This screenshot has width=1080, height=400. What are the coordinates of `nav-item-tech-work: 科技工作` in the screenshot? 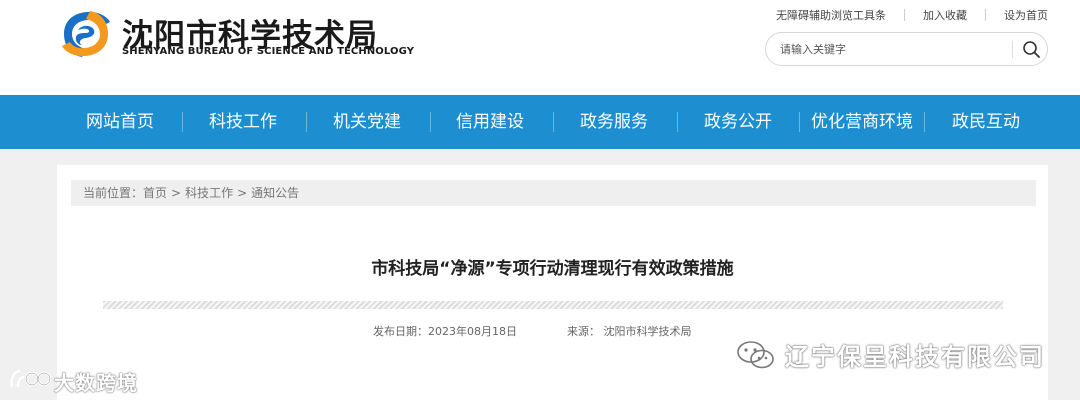 It's located at (243, 122).